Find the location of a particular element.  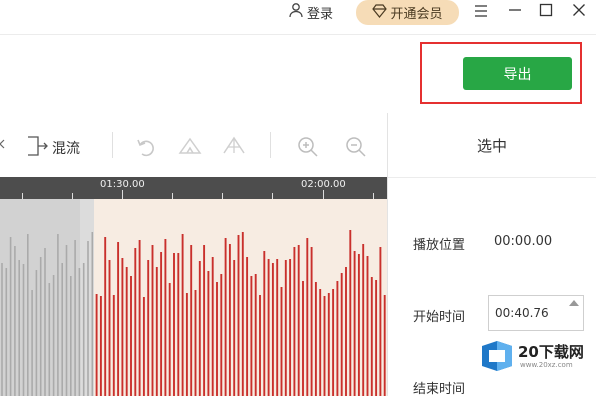

undo-button is located at coordinates (146, 149).